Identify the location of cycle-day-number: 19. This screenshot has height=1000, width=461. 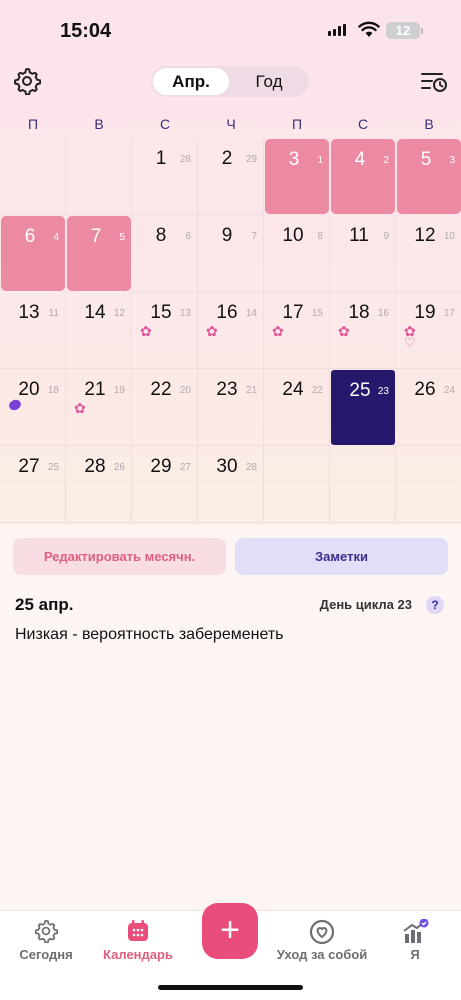
(119, 390).